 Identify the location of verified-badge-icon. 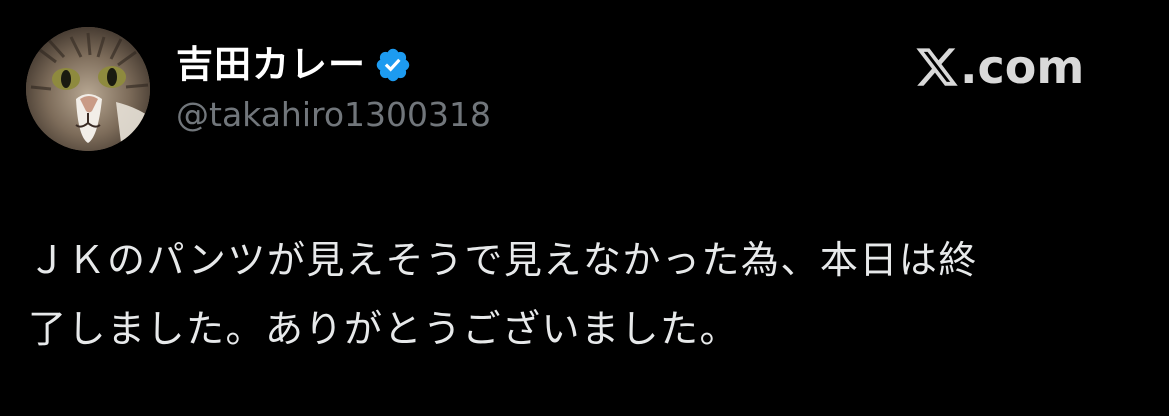
(393, 65).